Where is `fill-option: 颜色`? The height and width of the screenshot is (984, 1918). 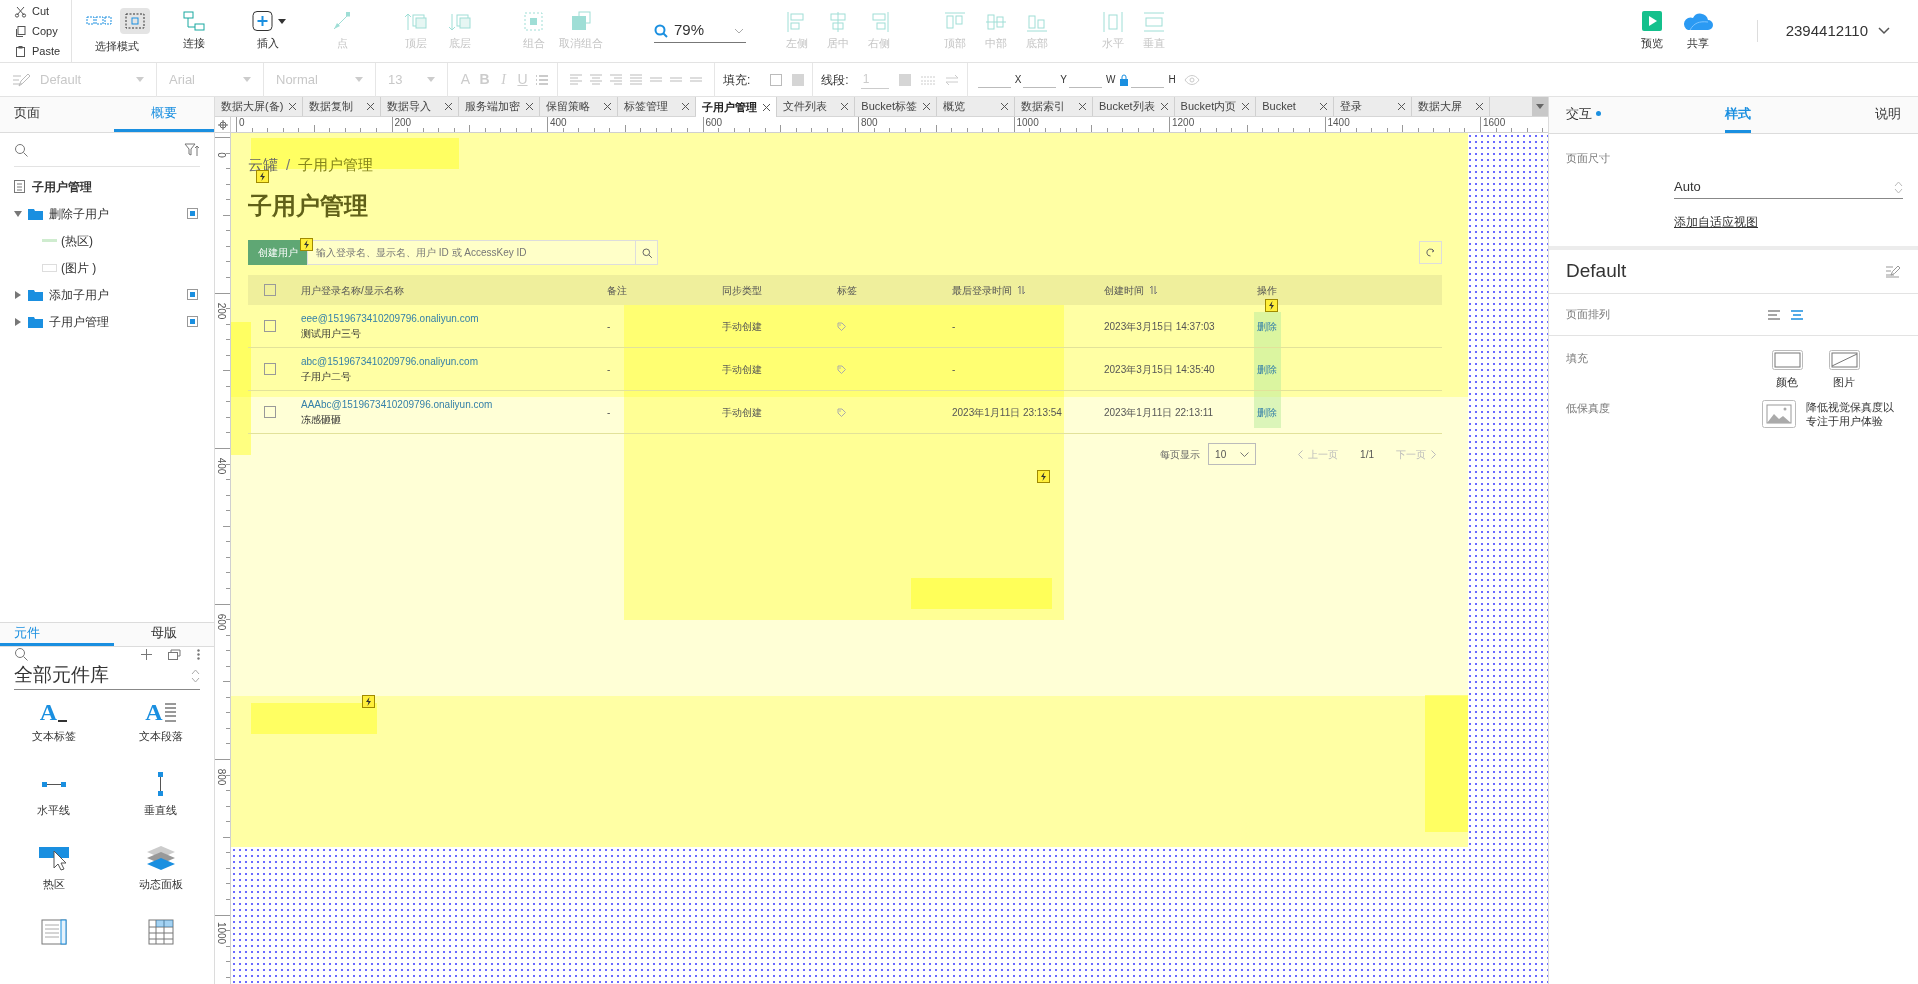
fill-option: 颜色 is located at coordinates (1787, 373).